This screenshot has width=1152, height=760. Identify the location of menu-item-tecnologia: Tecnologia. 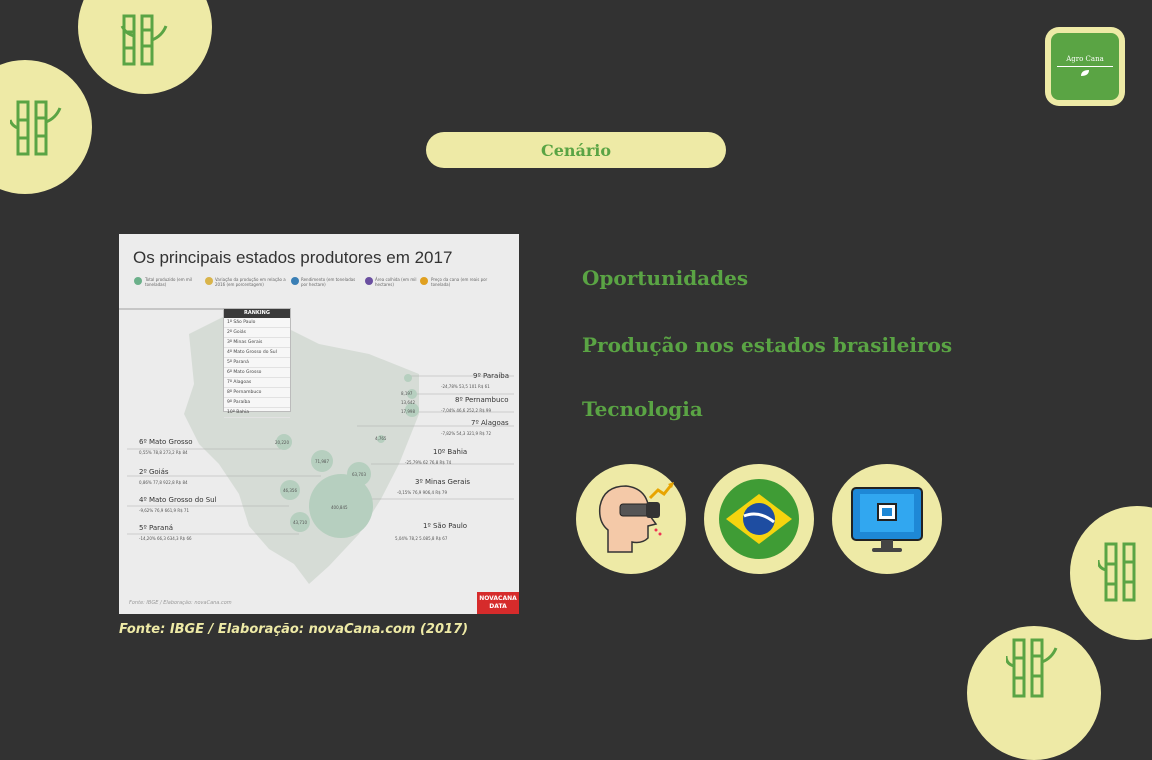
(642, 409).